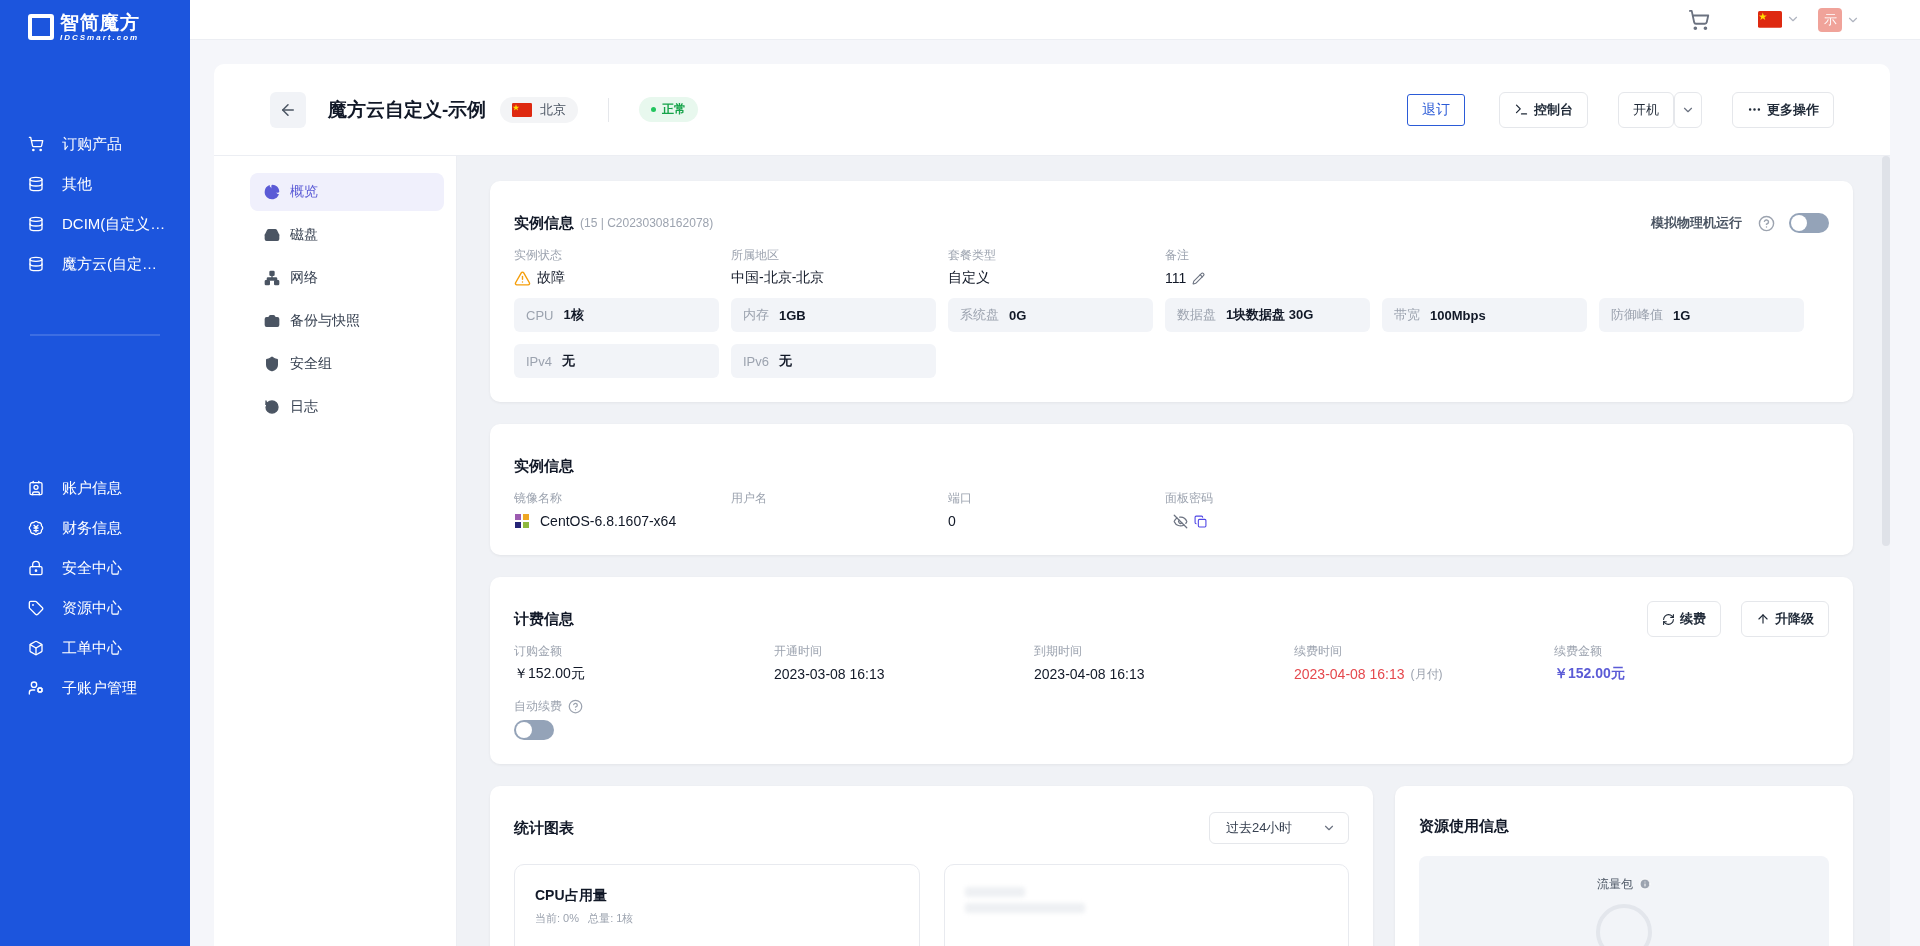 This screenshot has width=1920, height=946. I want to click on cart-icon, so click(1699, 19).